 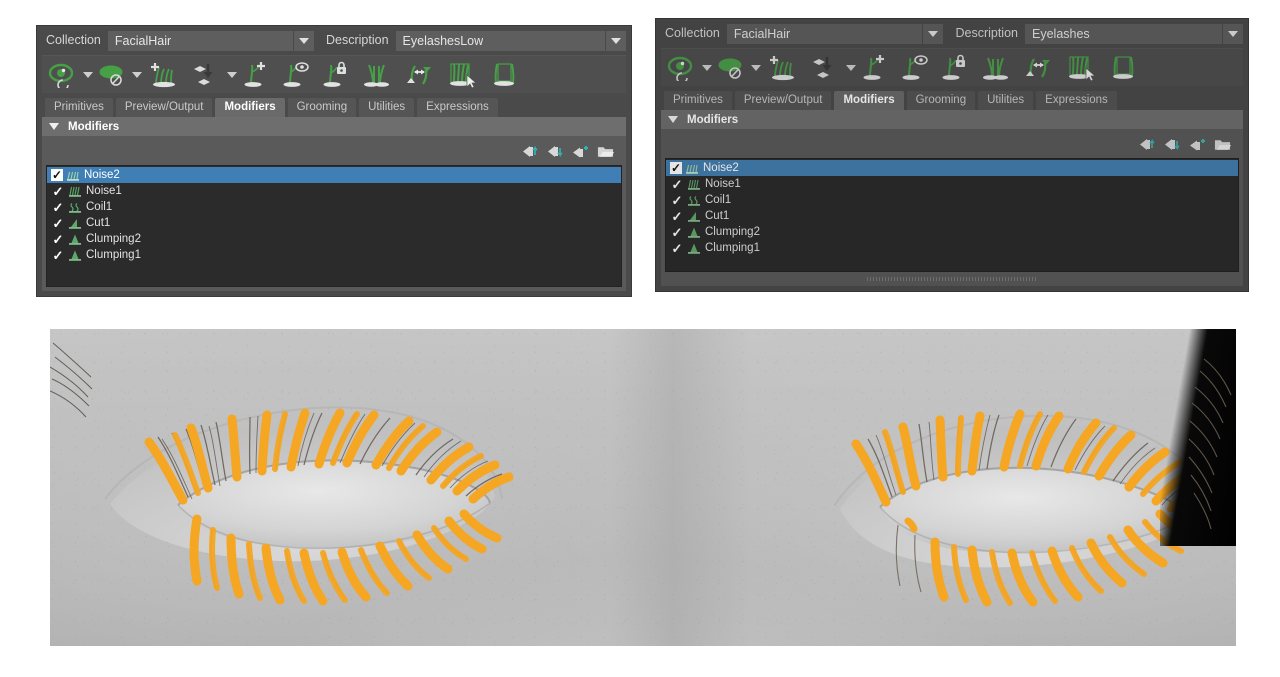 What do you see at coordinates (500, 40) in the screenshot?
I see `description-input: EyelashesLow` at bounding box center [500, 40].